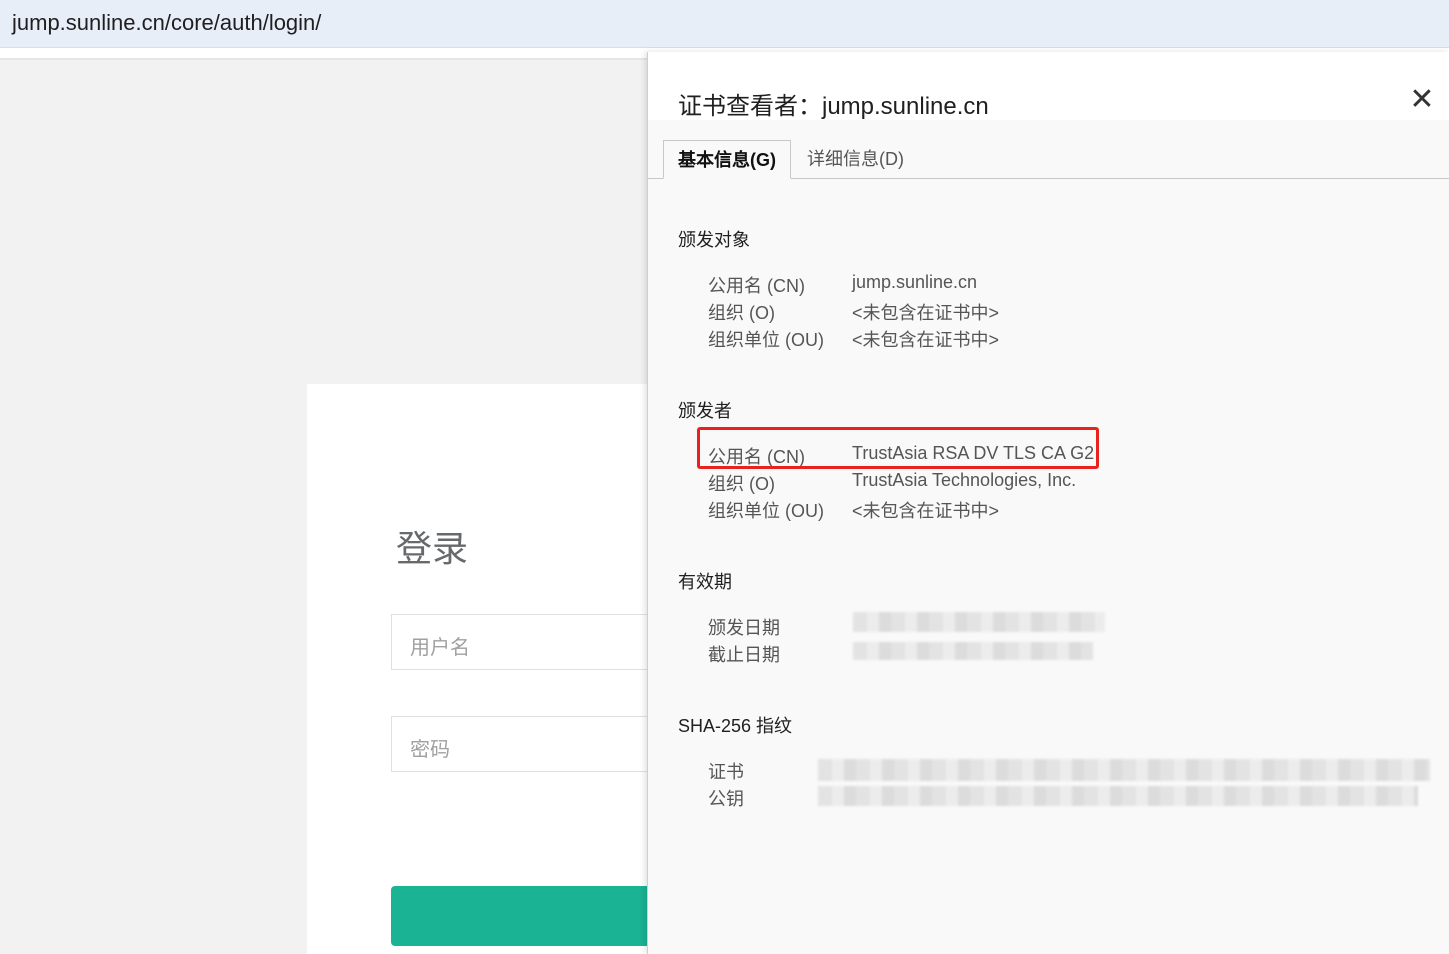 The height and width of the screenshot is (954, 1449). What do you see at coordinates (166, 23) in the screenshot?
I see `url-text: jump.sunline.cn/core/auth/login/` at bounding box center [166, 23].